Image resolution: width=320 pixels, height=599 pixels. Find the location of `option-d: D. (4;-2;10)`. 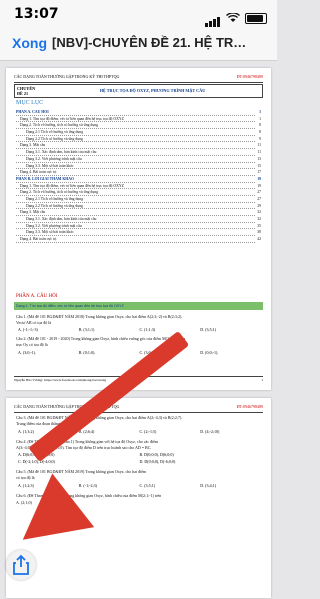

option-d: D. (4;-2;10) is located at coordinates (210, 431).